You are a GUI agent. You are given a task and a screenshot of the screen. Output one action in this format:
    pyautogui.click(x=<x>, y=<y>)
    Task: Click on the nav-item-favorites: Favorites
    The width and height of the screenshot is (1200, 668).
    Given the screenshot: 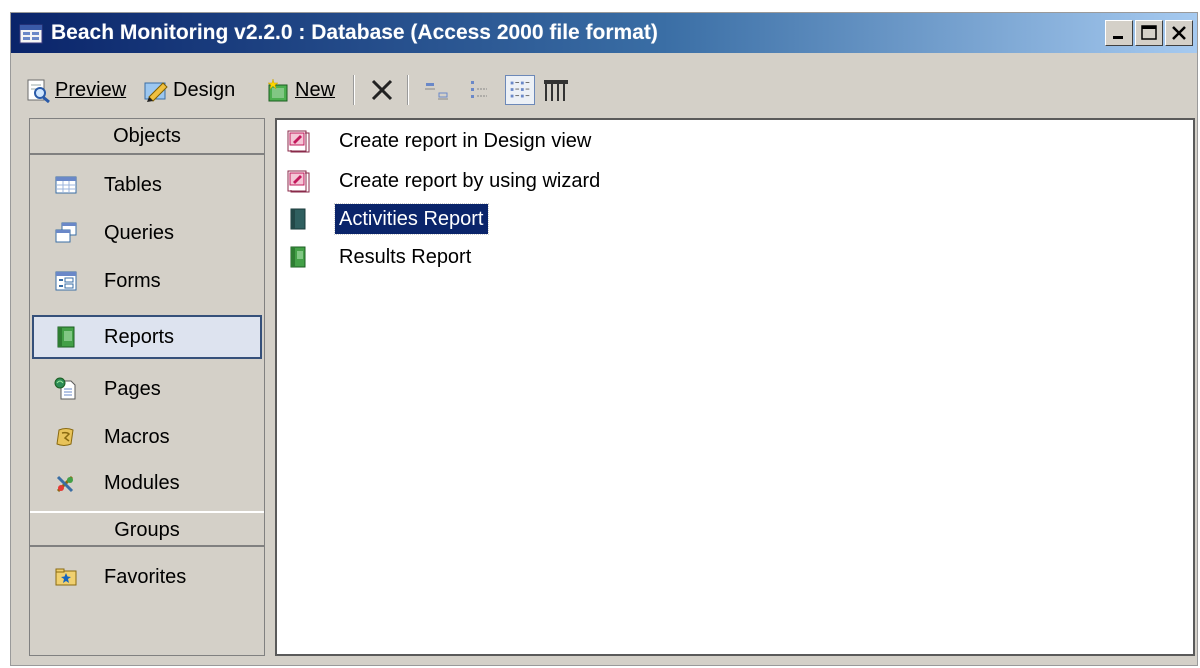 What is the action you would take?
    pyautogui.click(x=147, y=577)
    